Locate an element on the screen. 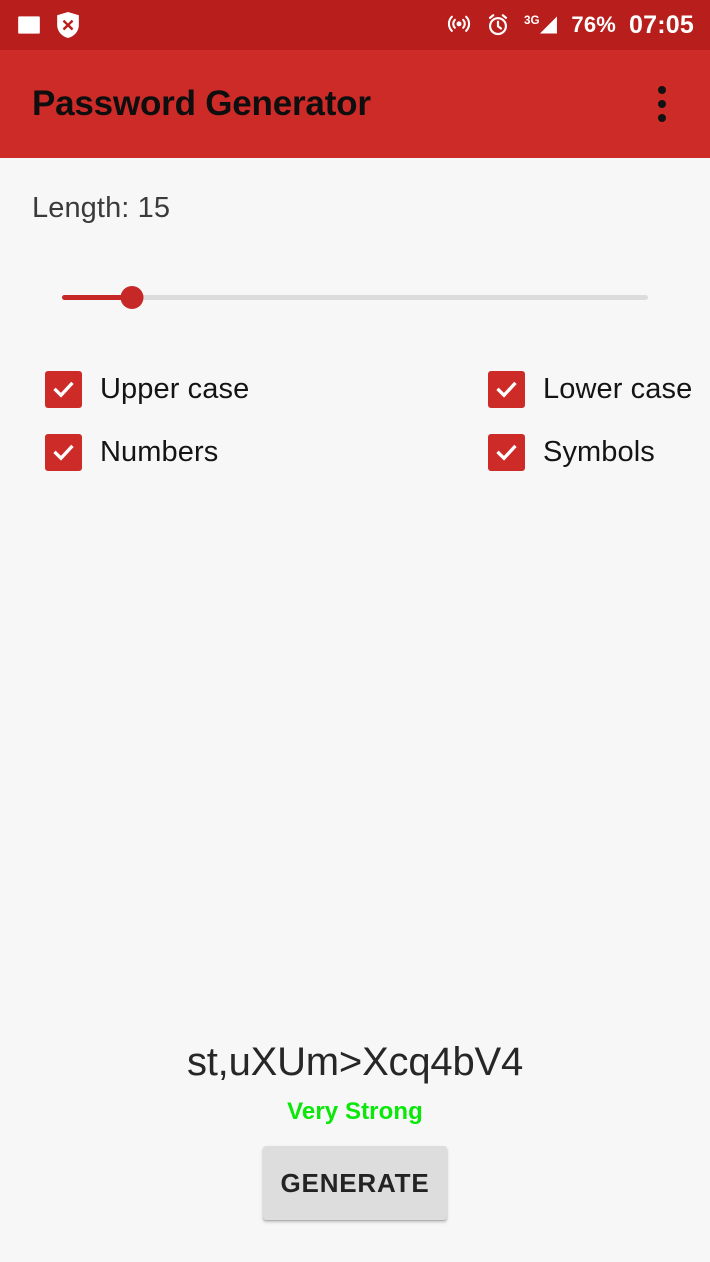 This screenshot has width=710, height=1262. page-title: Password Generator is located at coordinates (201, 103).